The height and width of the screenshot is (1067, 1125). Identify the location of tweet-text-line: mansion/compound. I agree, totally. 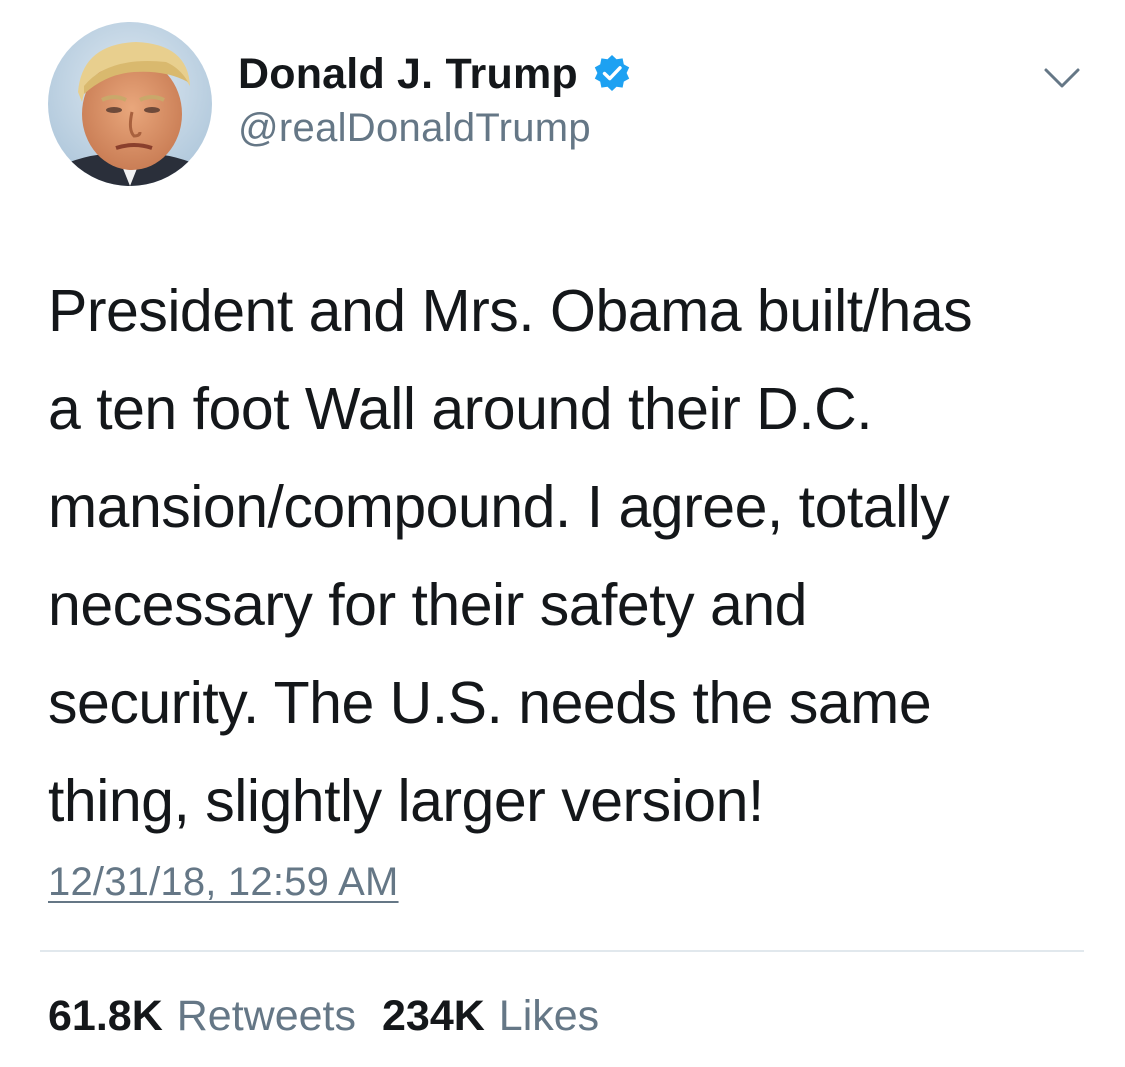
(499, 507).